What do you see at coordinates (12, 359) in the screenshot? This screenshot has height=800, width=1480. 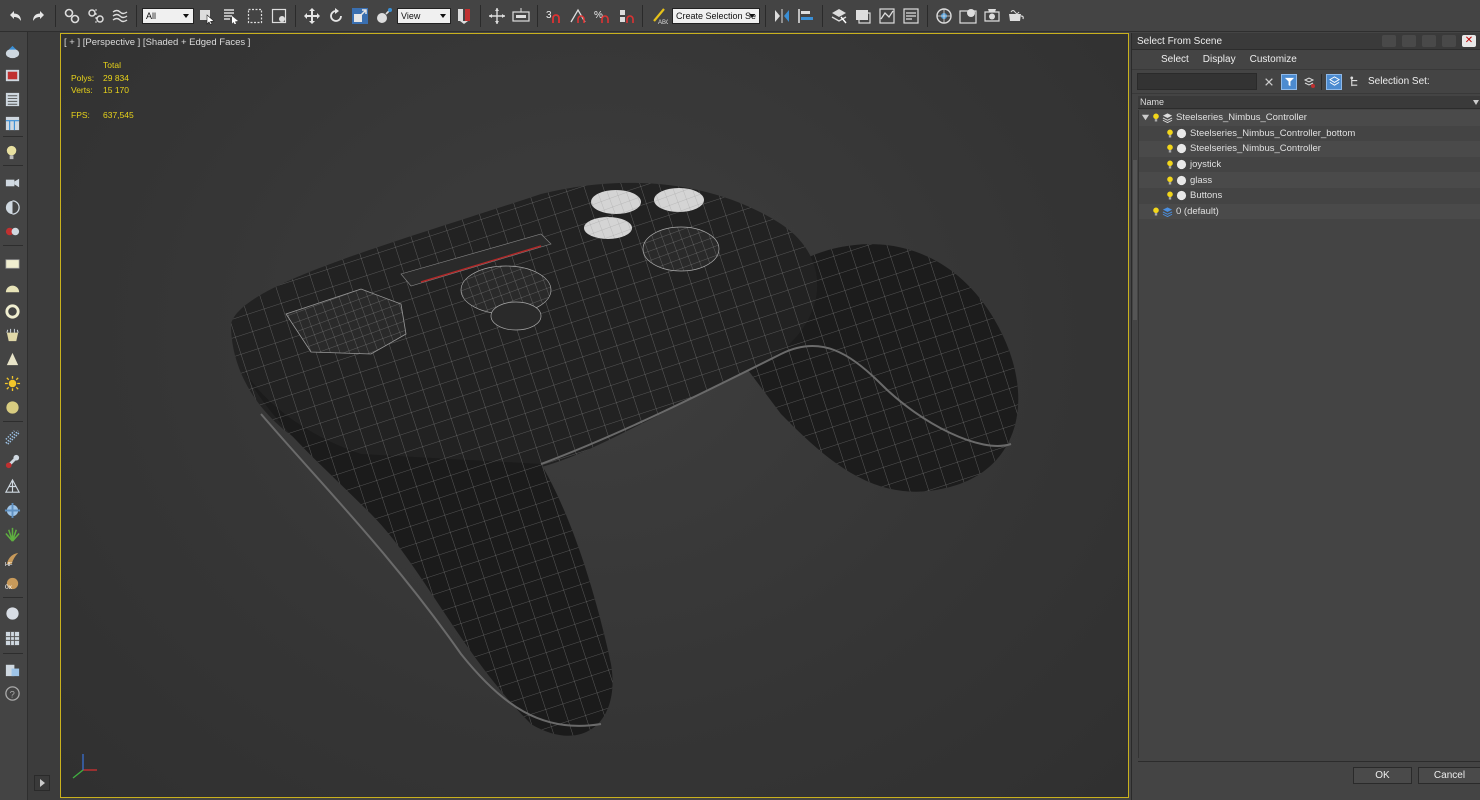 I see `cone-icon` at bounding box center [12, 359].